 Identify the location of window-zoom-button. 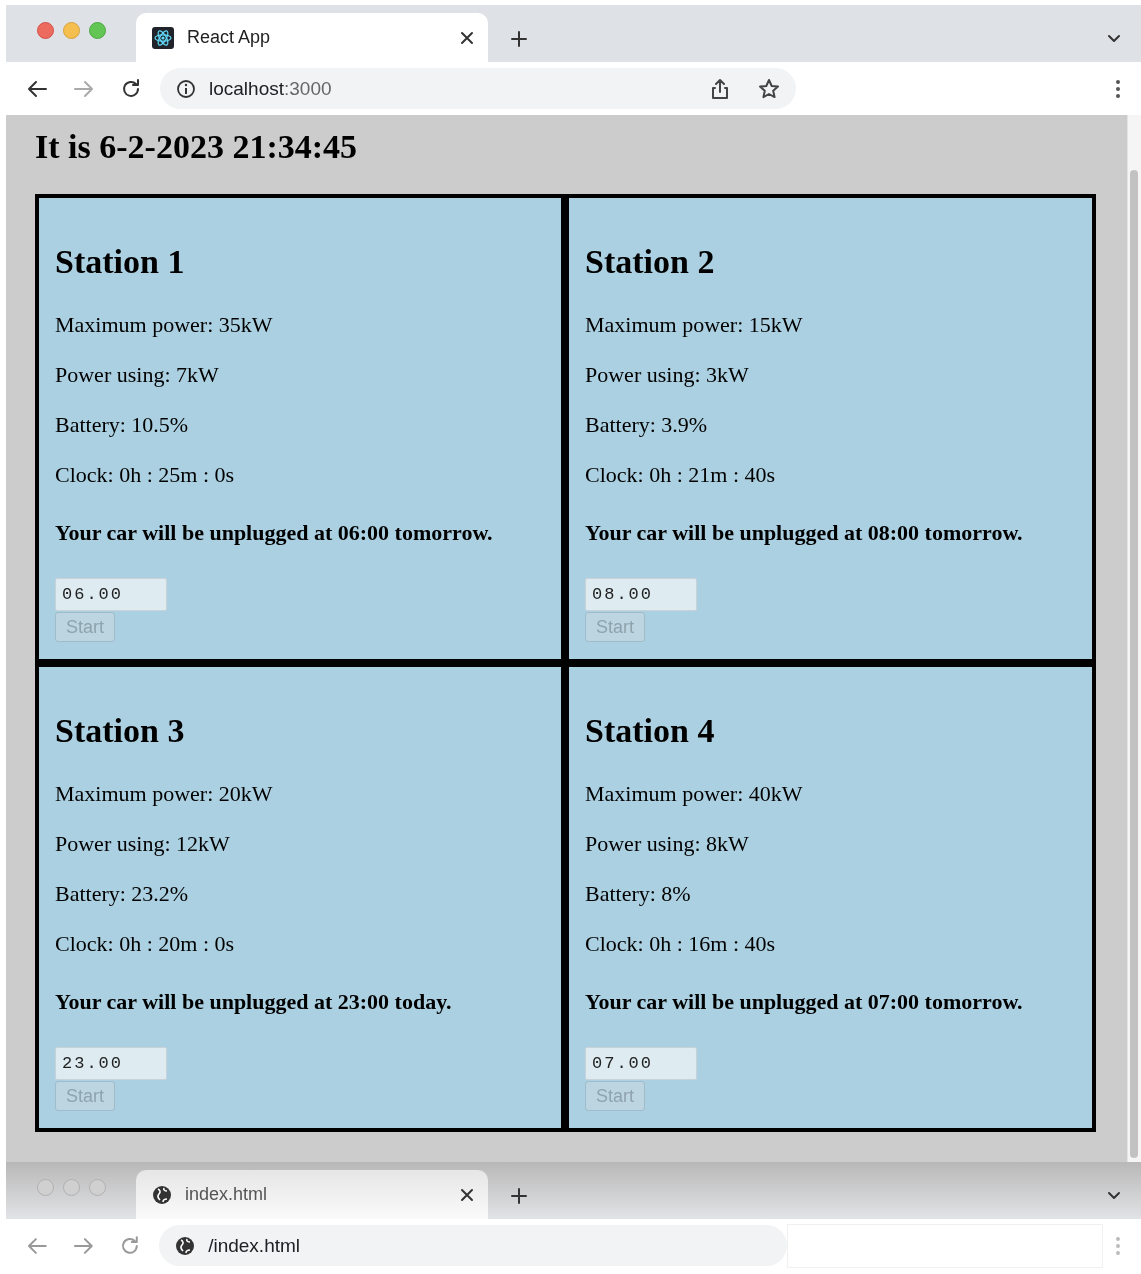
(97, 30).